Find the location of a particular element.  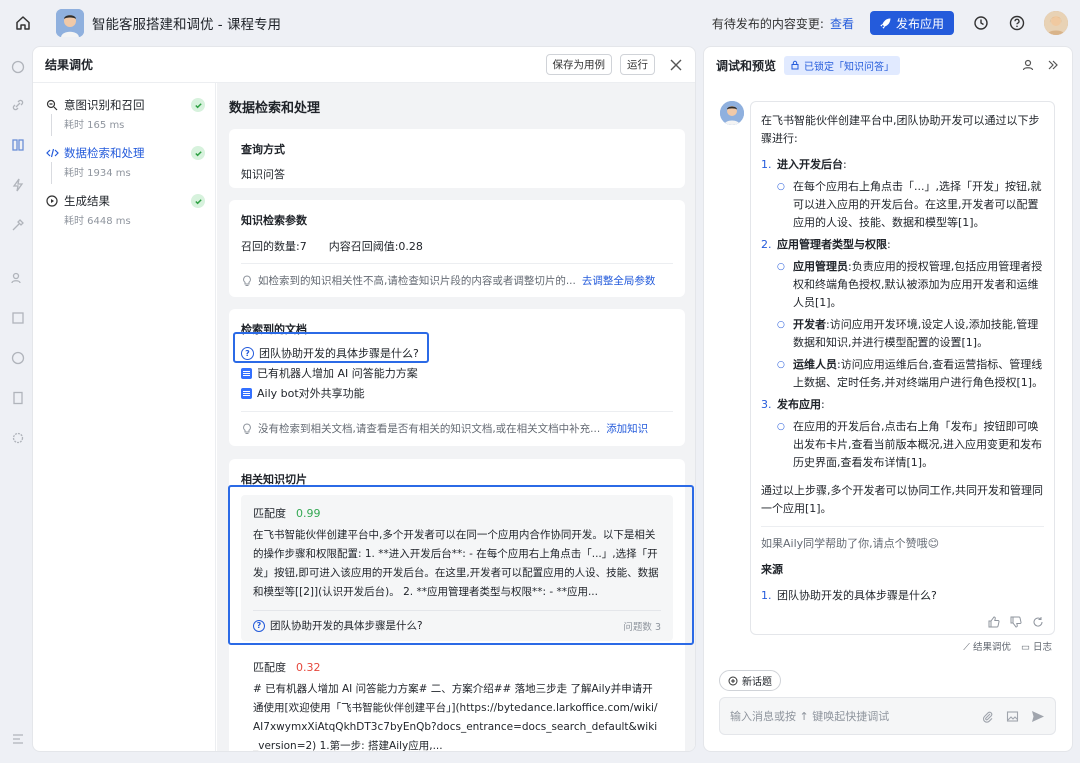

run-button: 运行 is located at coordinates (637, 64).